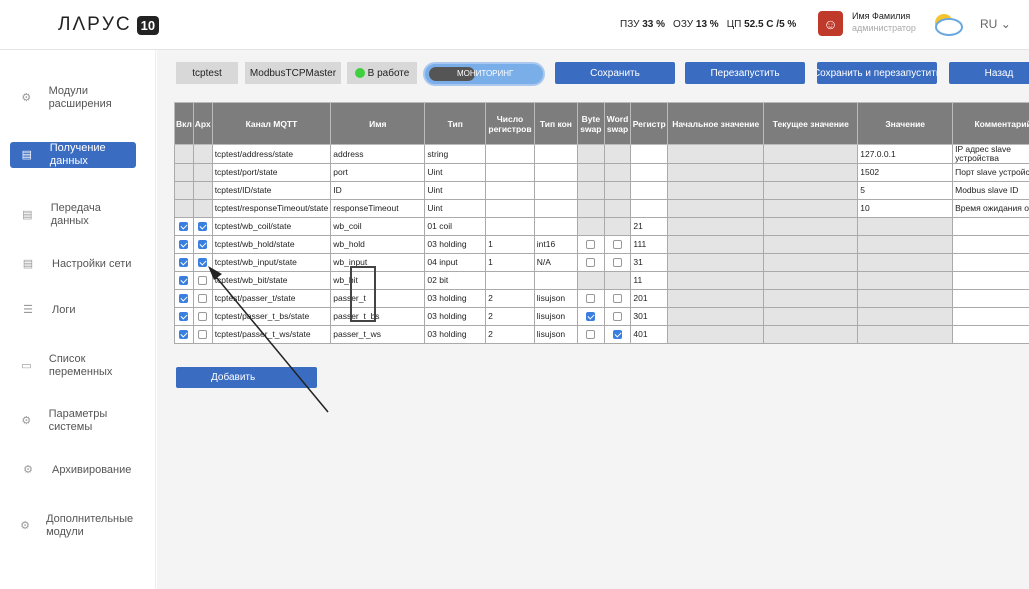 This screenshot has width=1029, height=589. What do you see at coordinates (510, 334) in the screenshot?
I see `registers-count-cell: 2` at bounding box center [510, 334].